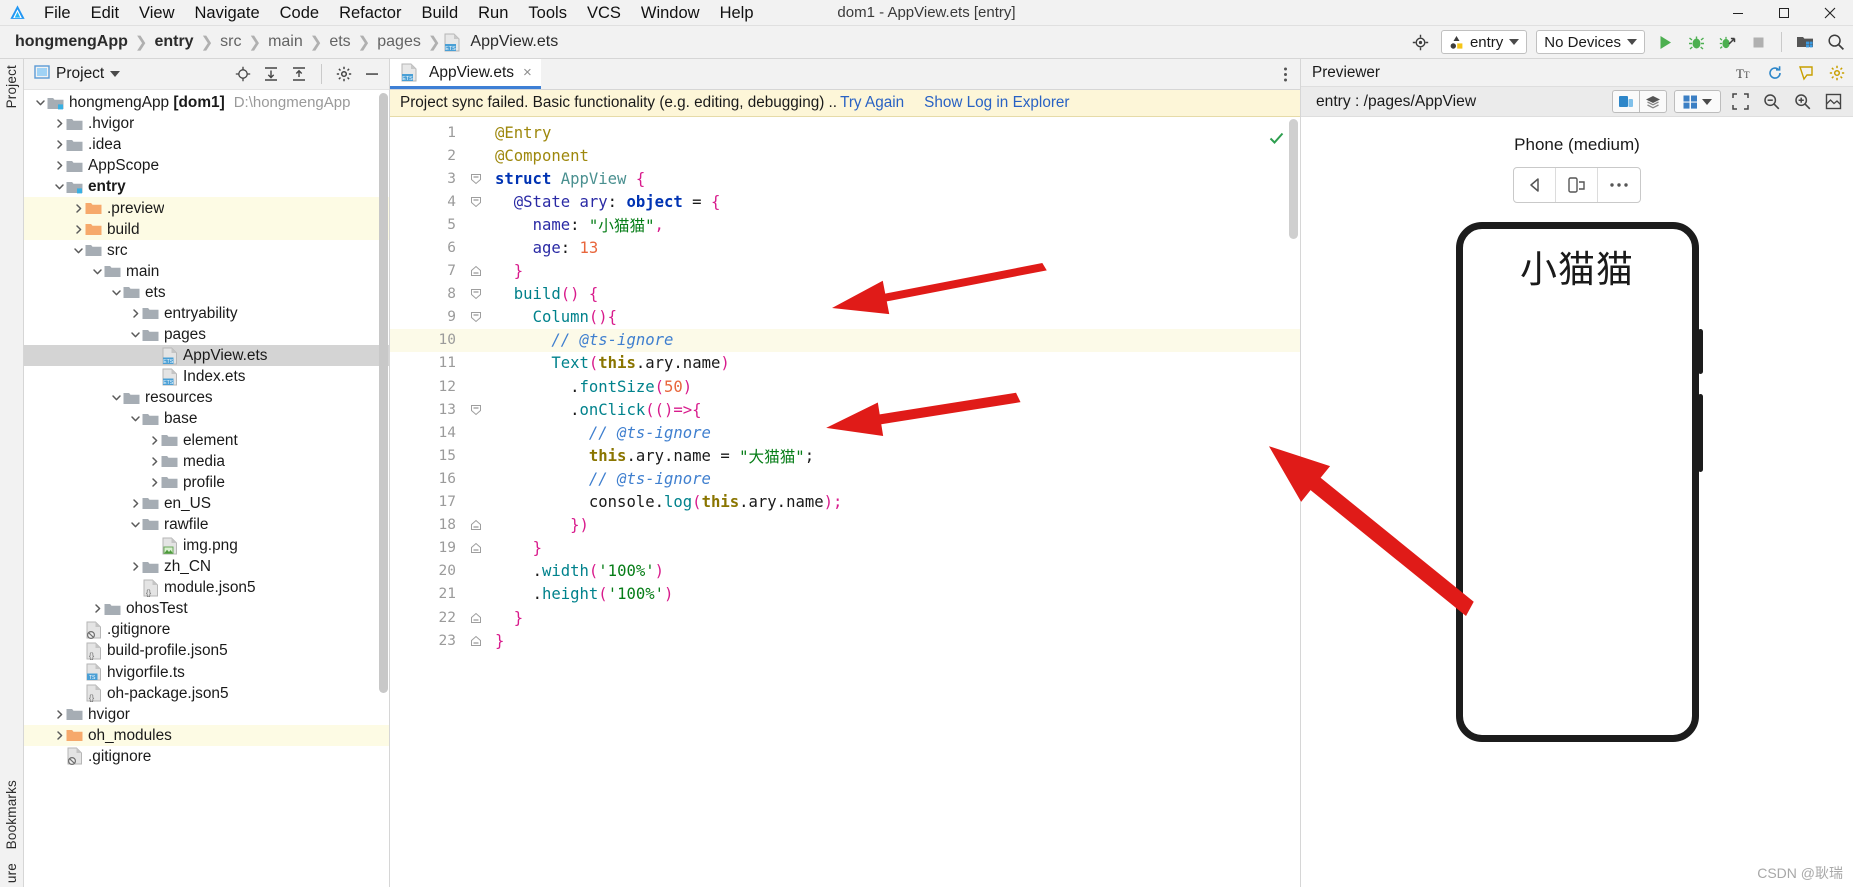  What do you see at coordinates (893, 294) in the screenshot?
I see `code-line: build() {` at bounding box center [893, 294].